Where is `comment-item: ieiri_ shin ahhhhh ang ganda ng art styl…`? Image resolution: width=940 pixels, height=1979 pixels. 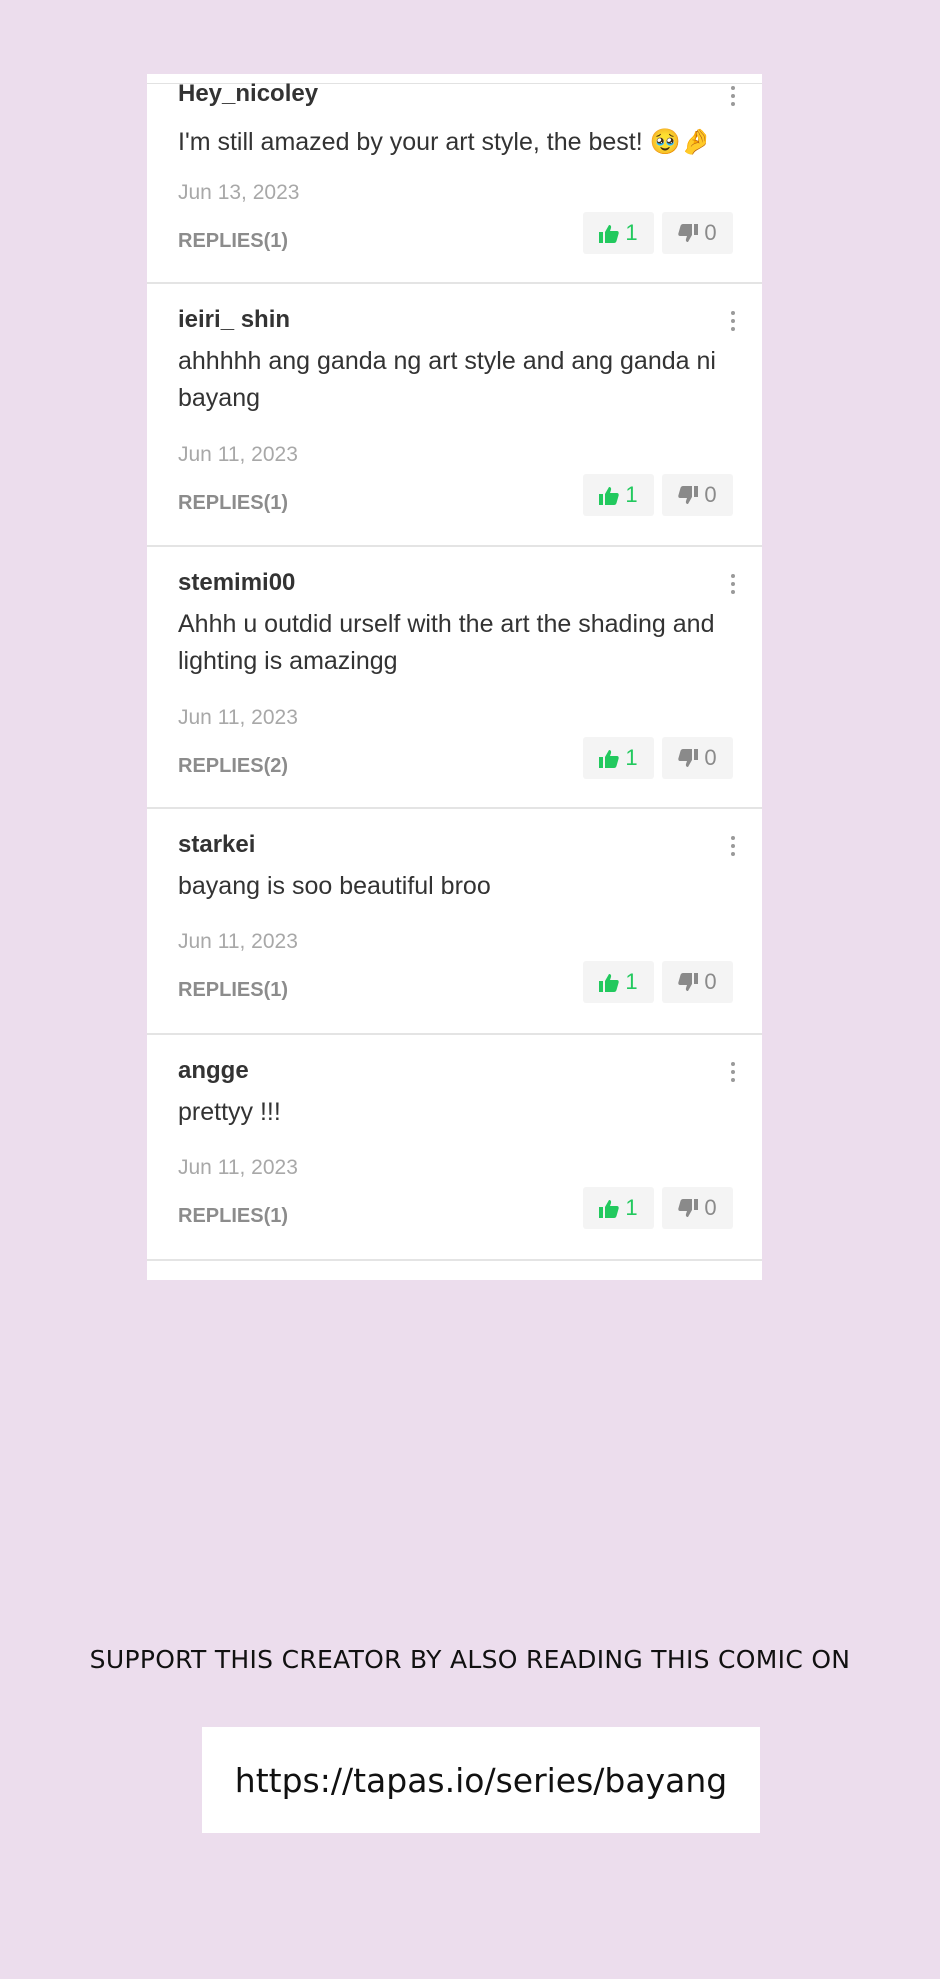 comment-item: ieiri_ shin ahhhhh ang ganda ng art styl… is located at coordinates (454, 415).